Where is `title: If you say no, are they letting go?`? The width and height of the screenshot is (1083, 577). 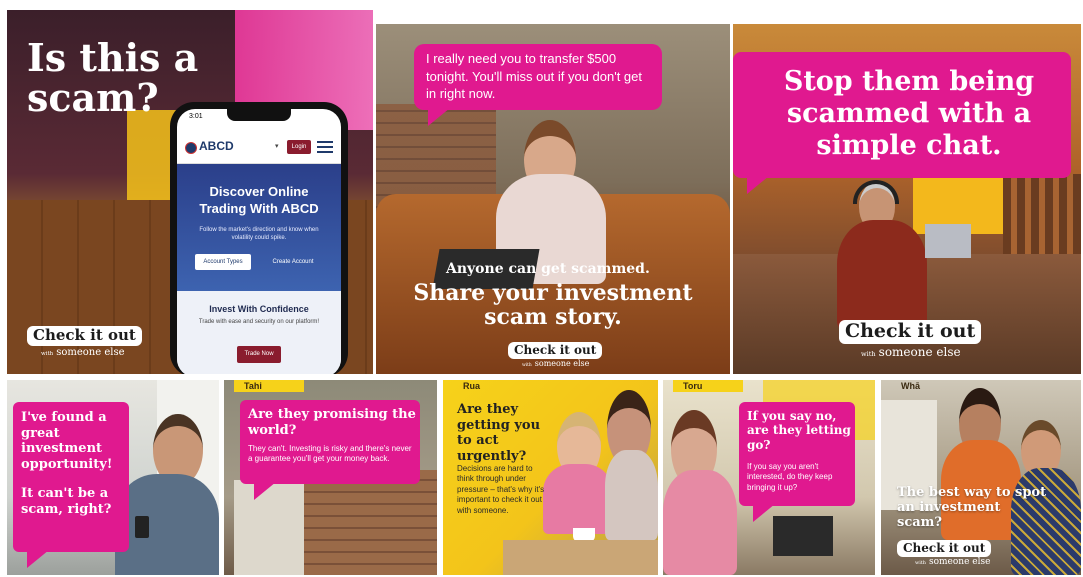 title: If you say no, are they letting go? is located at coordinates (799, 430).